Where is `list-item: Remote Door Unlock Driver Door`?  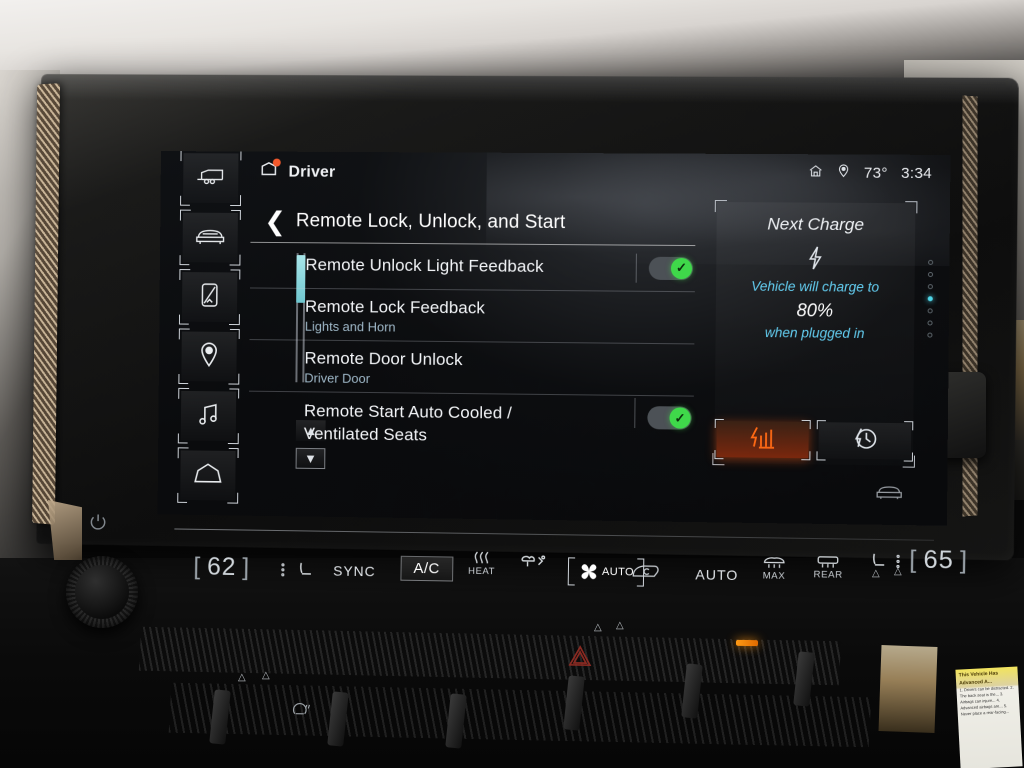 list-item: Remote Door Unlock Driver Door is located at coordinates (472, 368).